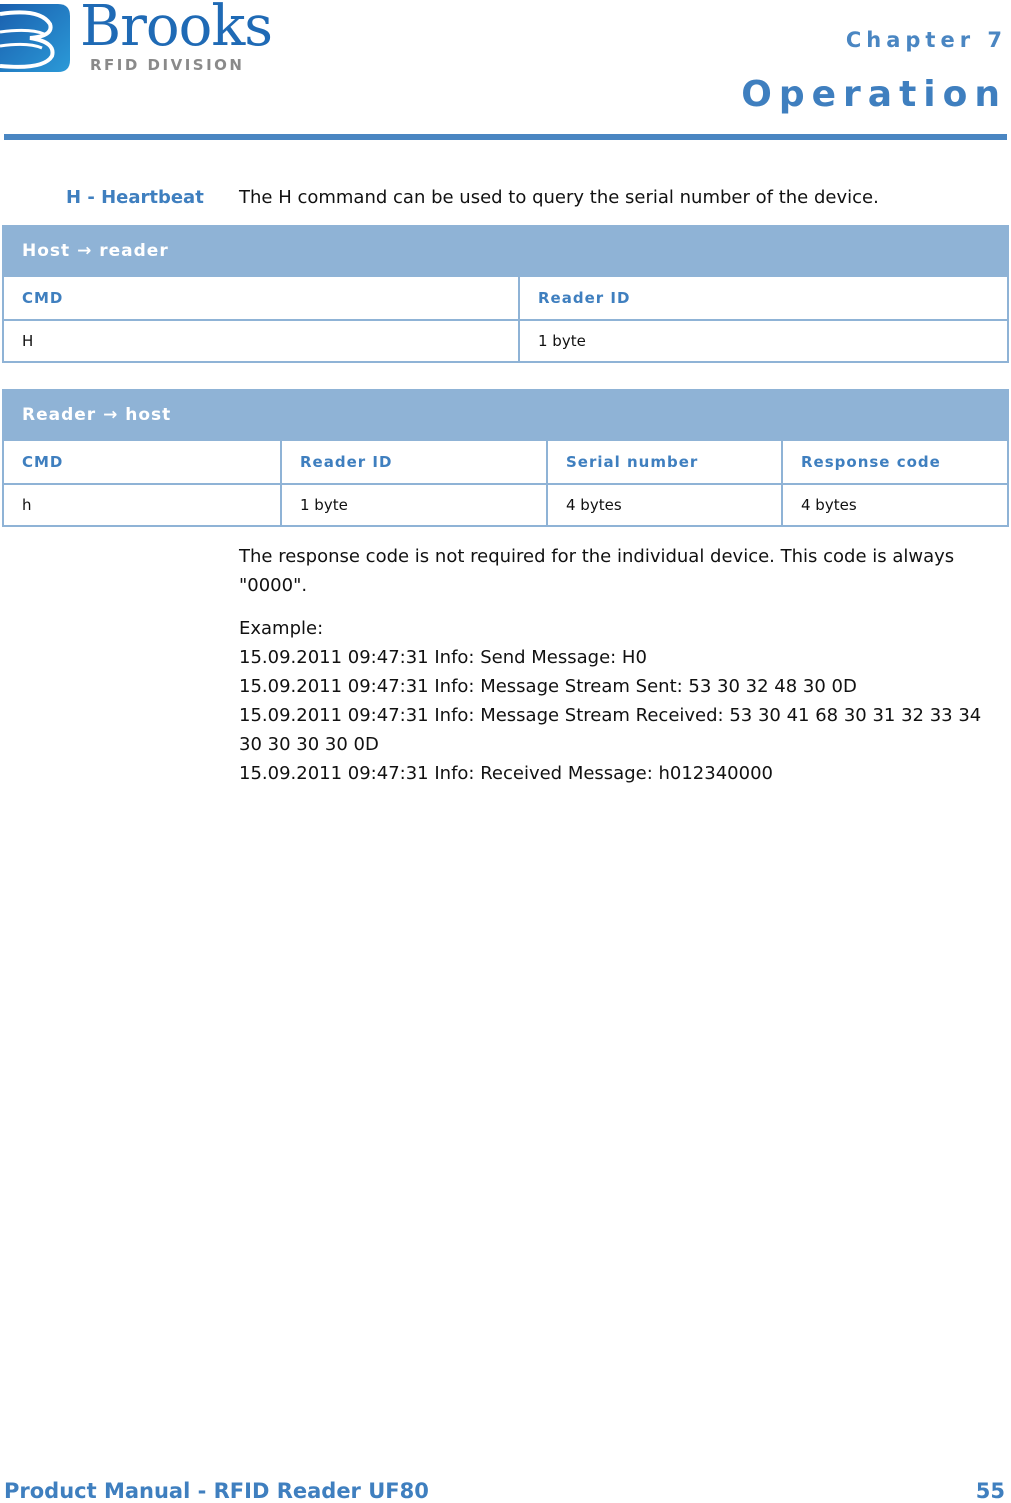 The width and height of the screenshot is (1011, 1503). I want to click on logo-subtitle: RFID DIVISION, so click(167, 65).